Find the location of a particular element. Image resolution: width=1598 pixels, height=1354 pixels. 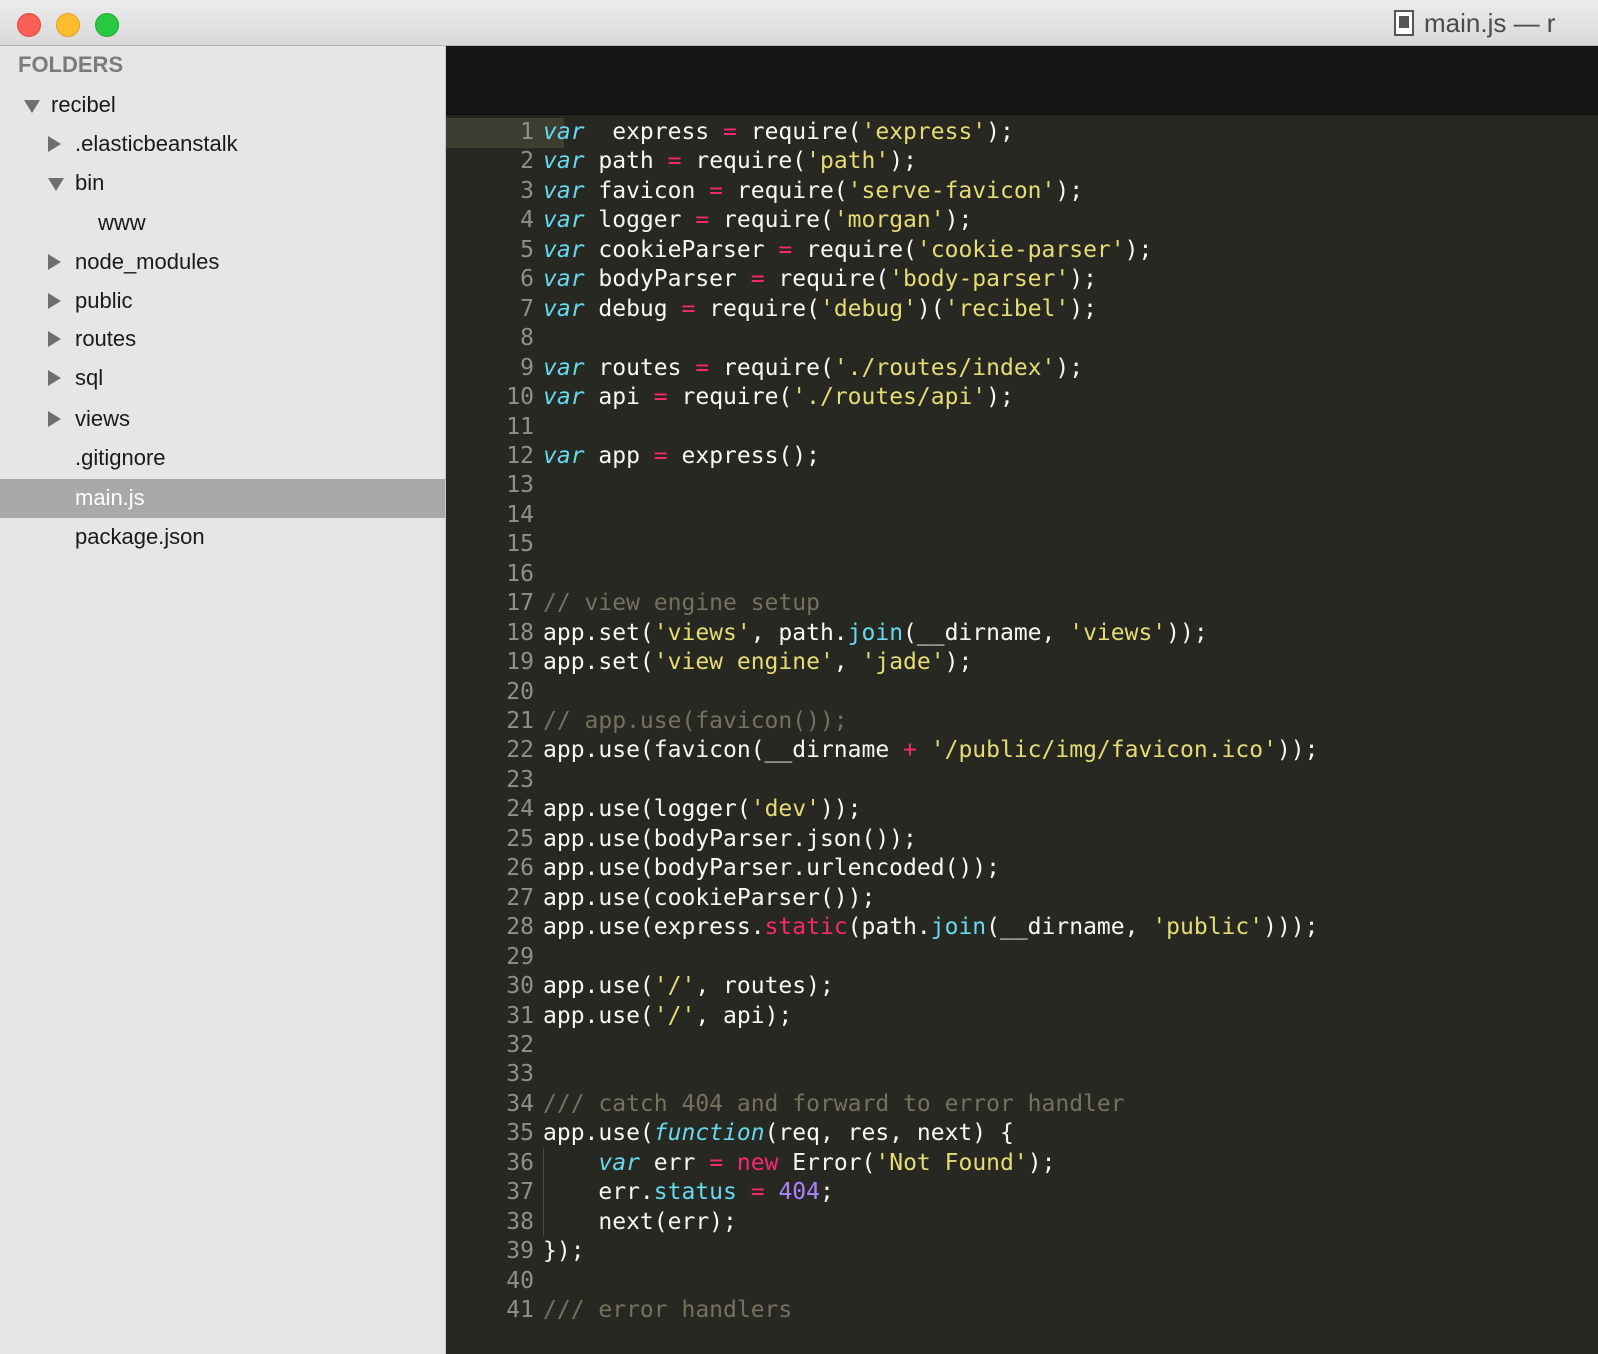

folder-item: routes is located at coordinates (222, 339).